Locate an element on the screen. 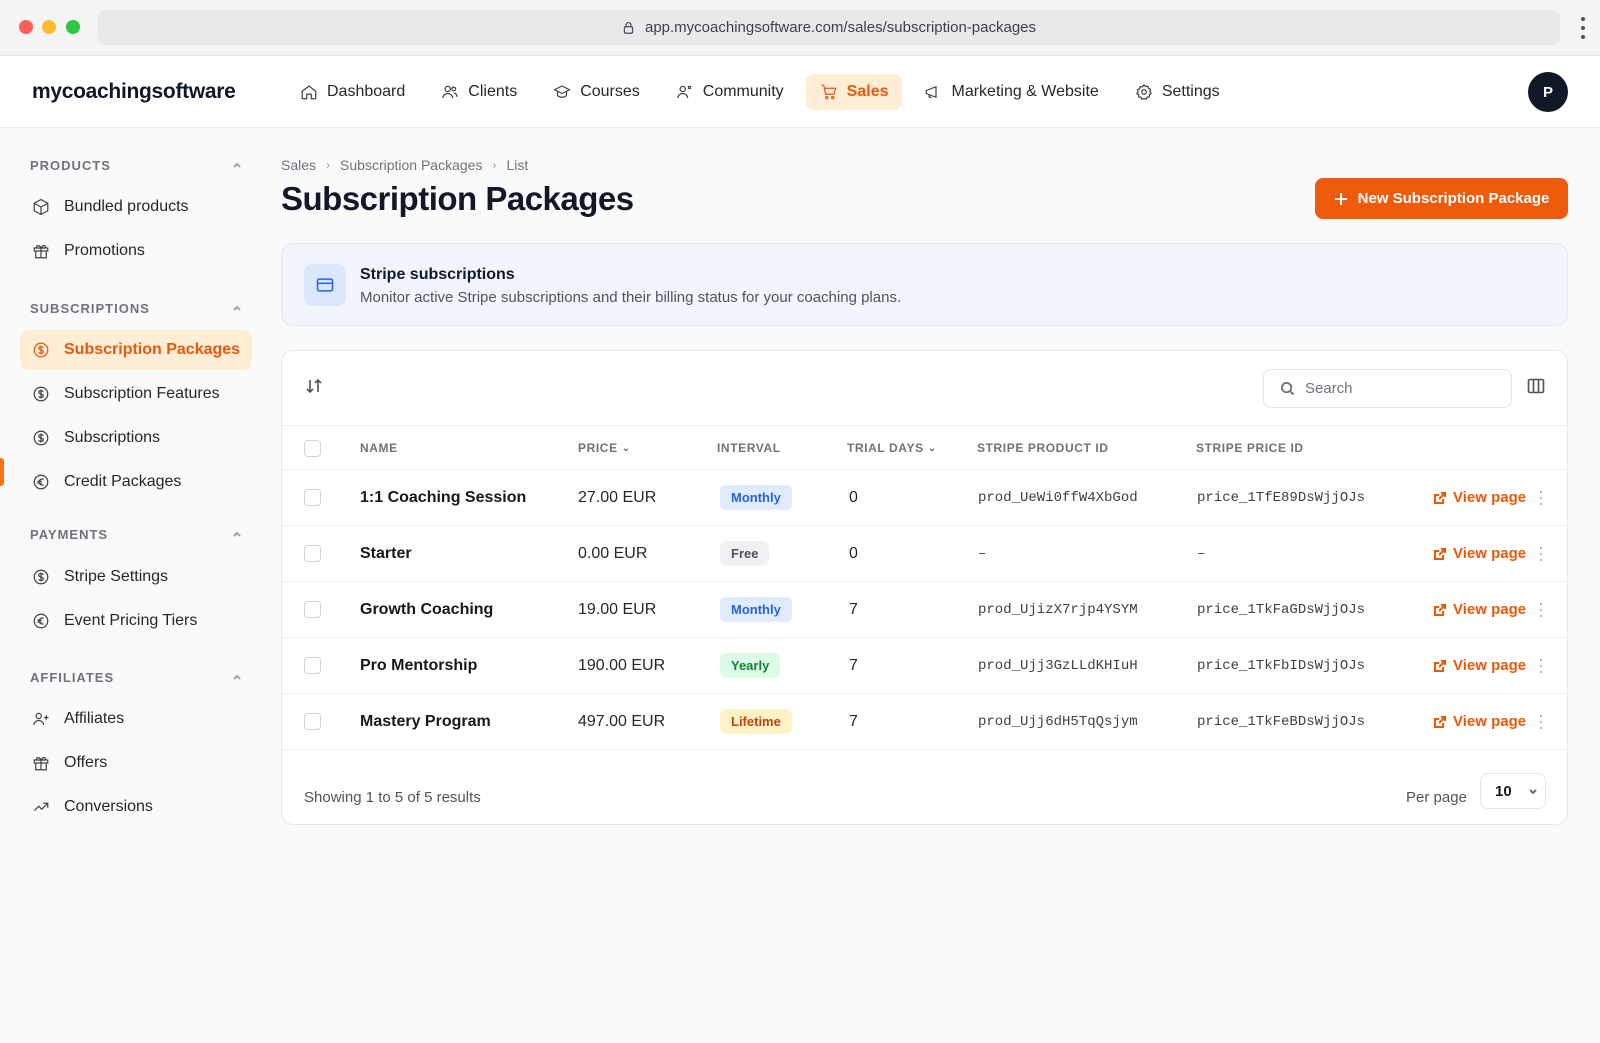  nav-sales: Sales is located at coordinates (854, 92).